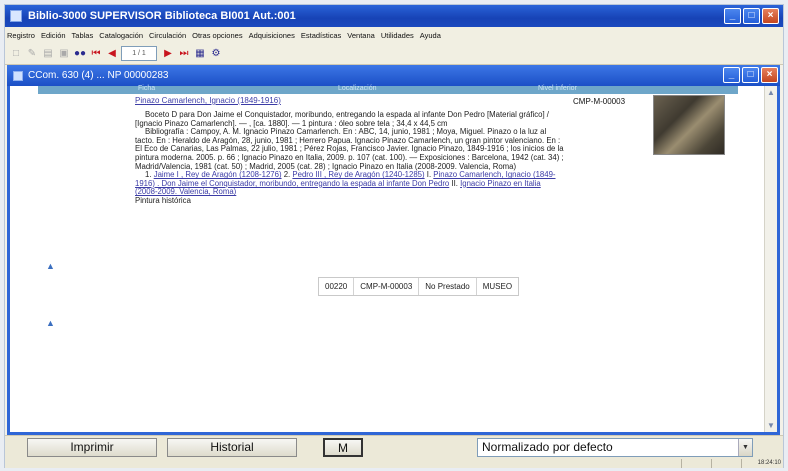  What do you see at coordinates (18, 75) in the screenshot?
I see `record-window-icon` at bounding box center [18, 75].